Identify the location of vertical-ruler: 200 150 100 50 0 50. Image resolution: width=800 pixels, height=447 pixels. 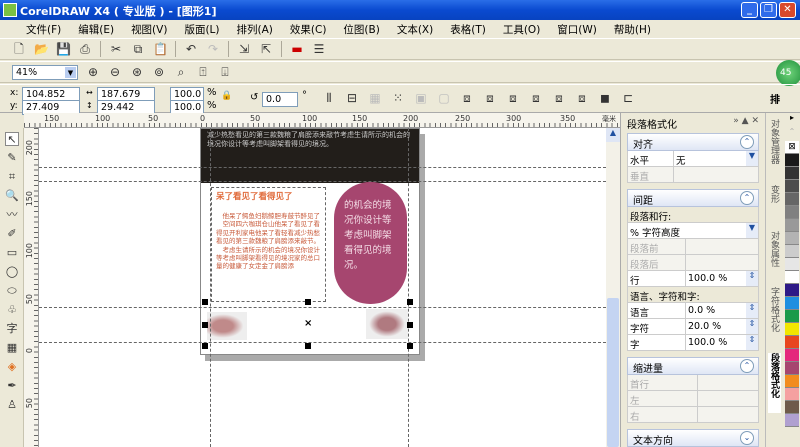
(31, 287).